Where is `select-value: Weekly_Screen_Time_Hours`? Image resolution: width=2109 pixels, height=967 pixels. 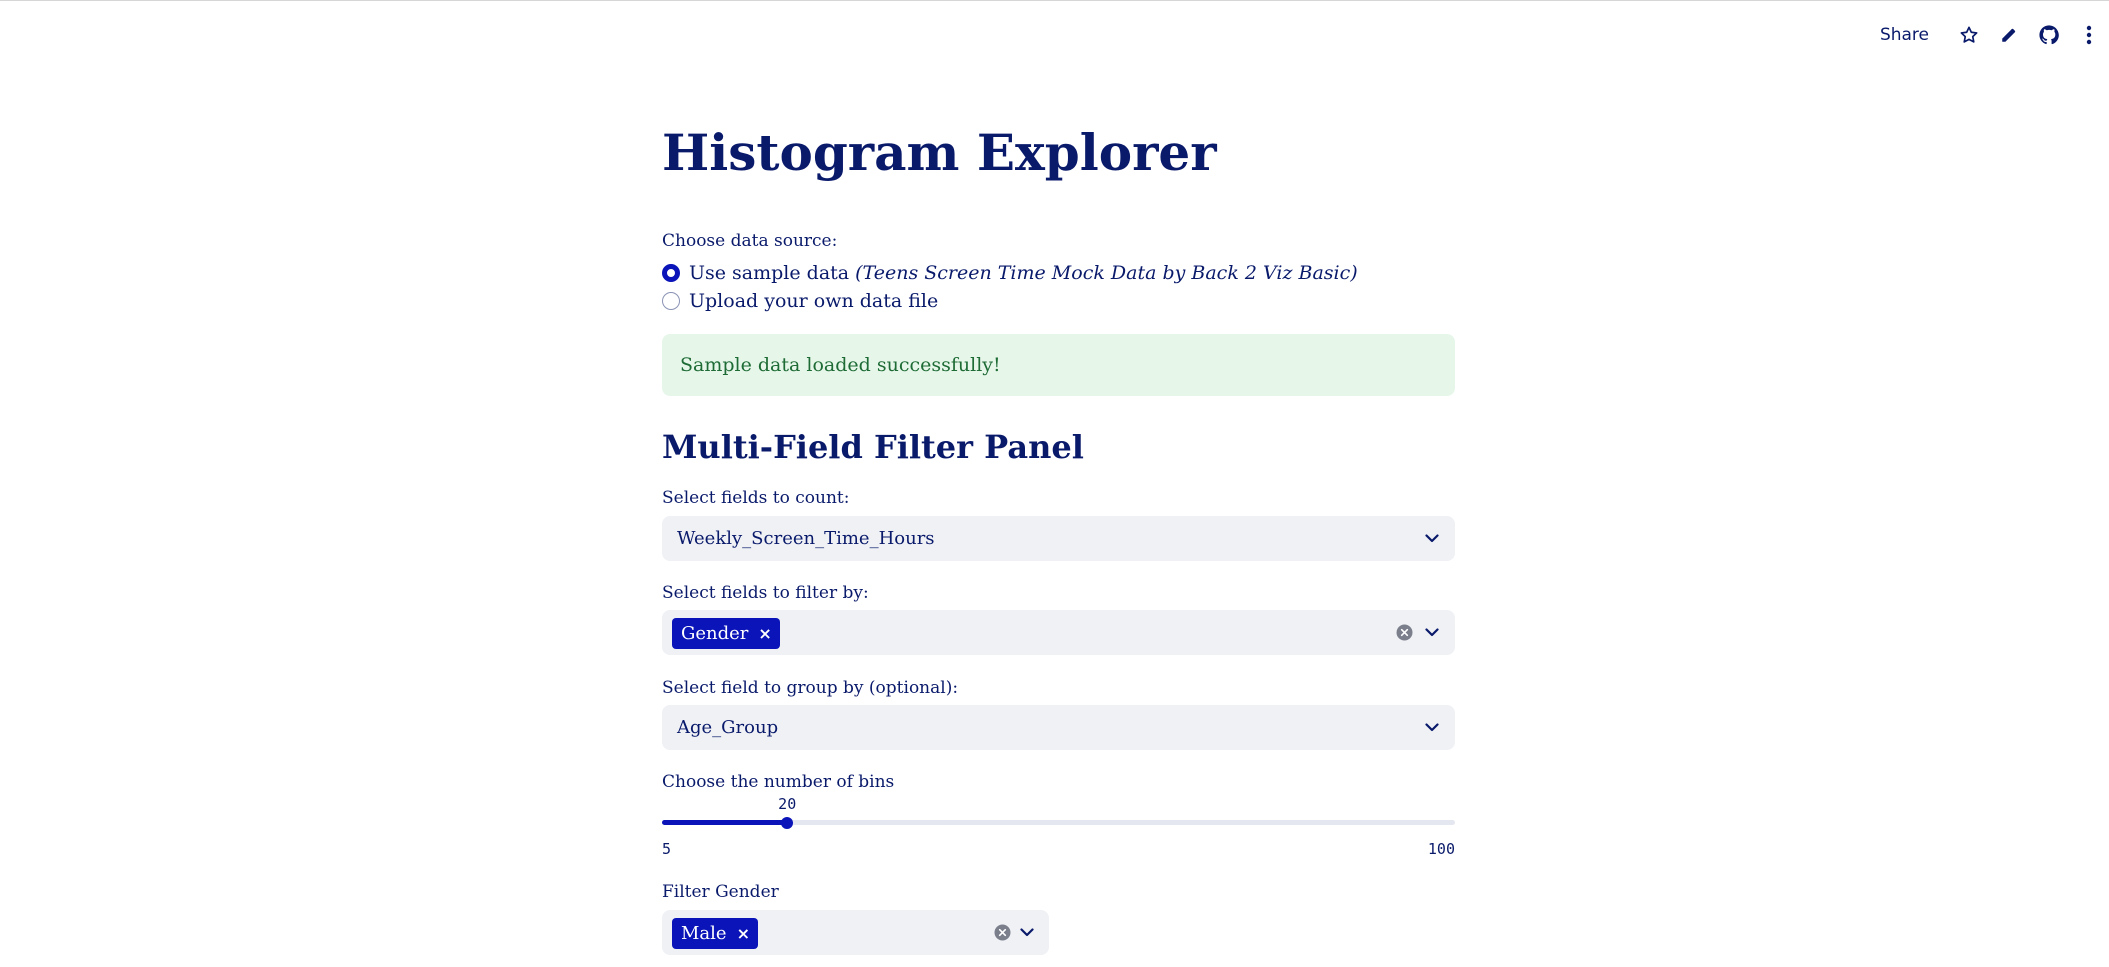 select-value: Weekly_Screen_Time_Hours is located at coordinates (806, 538).